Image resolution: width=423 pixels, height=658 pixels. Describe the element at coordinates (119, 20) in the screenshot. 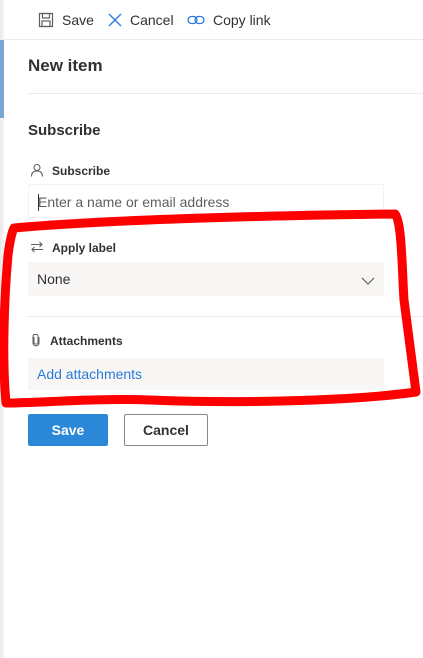

I see `close-icon` at that location.